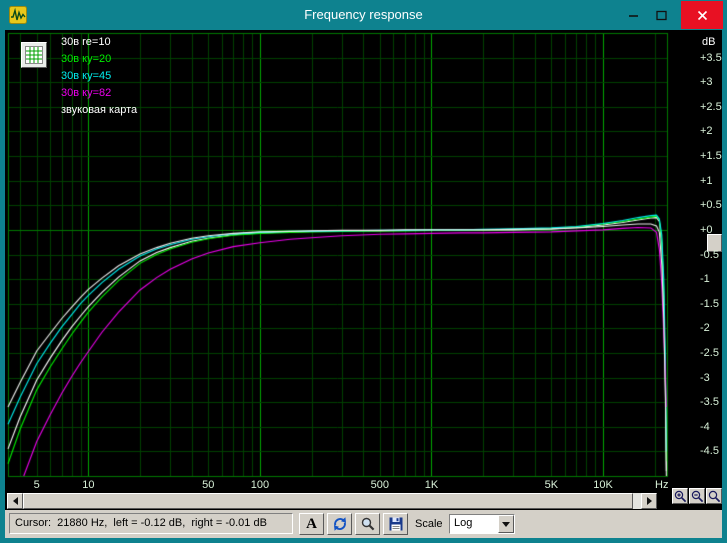 The height and width of the screenshot is (543, 727). I want to click on title-bar: Frequency response, so click(363, 15).